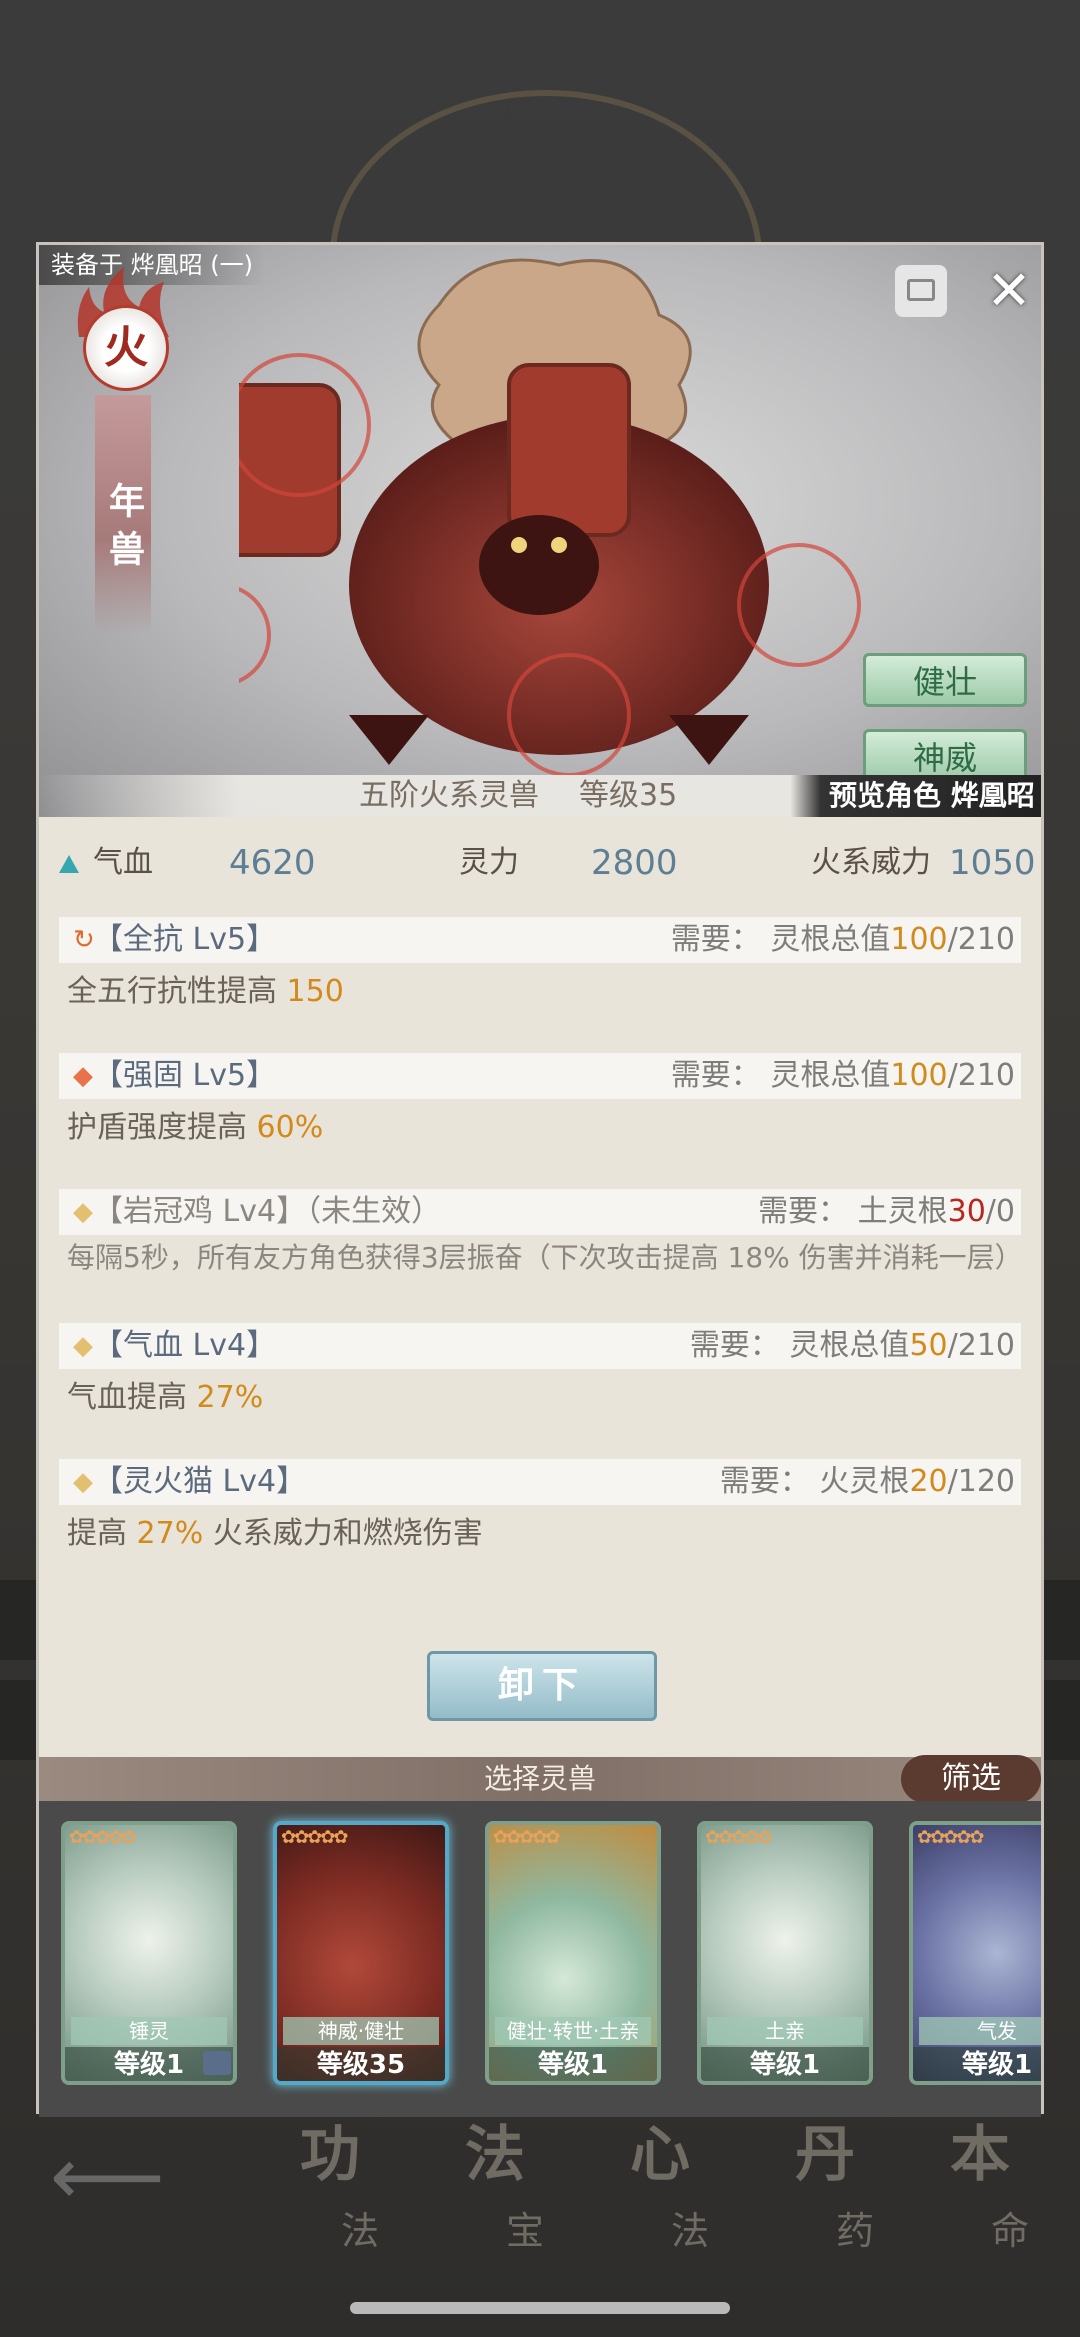 The width and height of the screenshot is (1080, 2337). What do you see at coordinates (185, 939) in the screenshot?
I see `effect-name: 【全抗 Lv5】` at bounding box center [185, 939].